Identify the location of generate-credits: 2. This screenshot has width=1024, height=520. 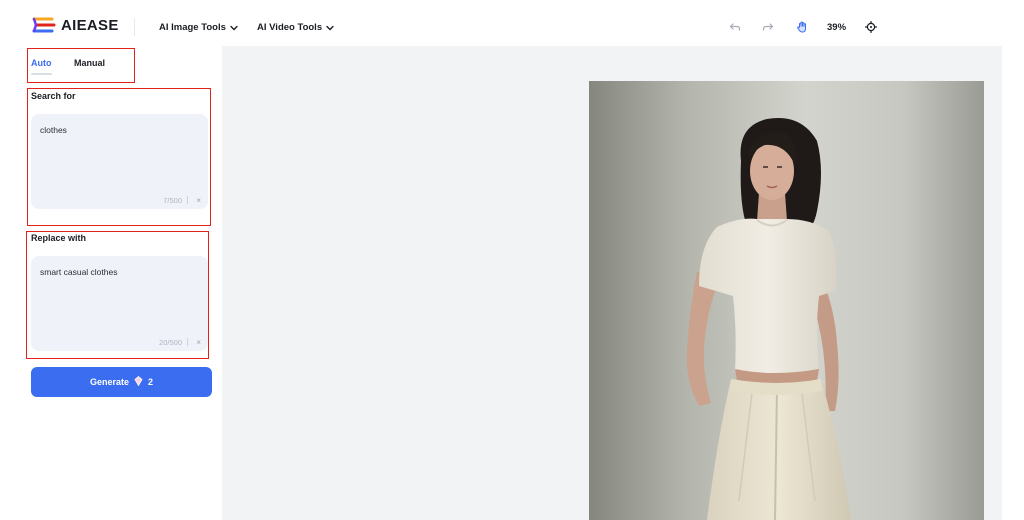
(151, 382).